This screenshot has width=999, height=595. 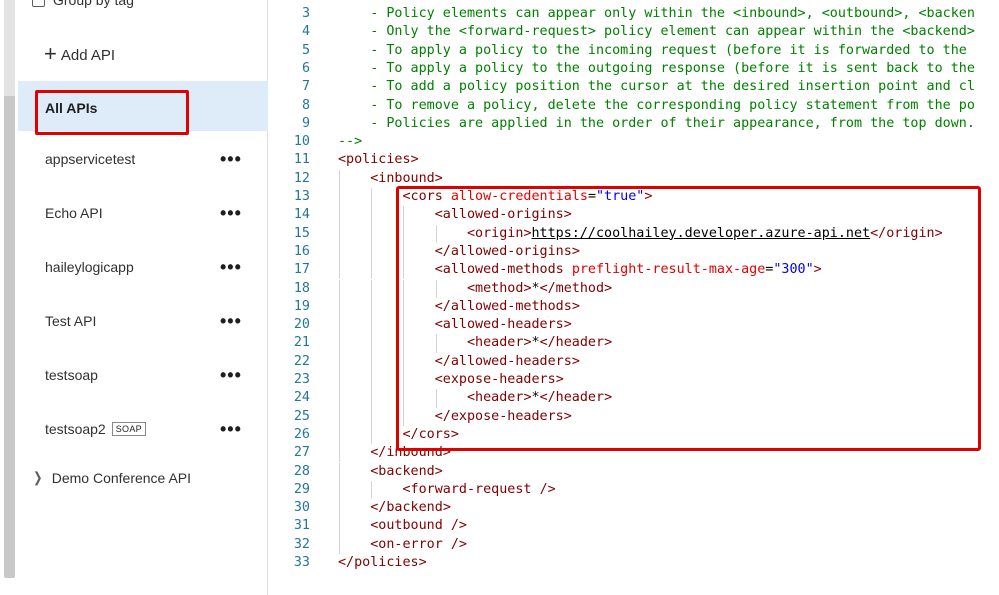 I want to click on api-item-name: haileylogicapp, so click(x=89, y=267).